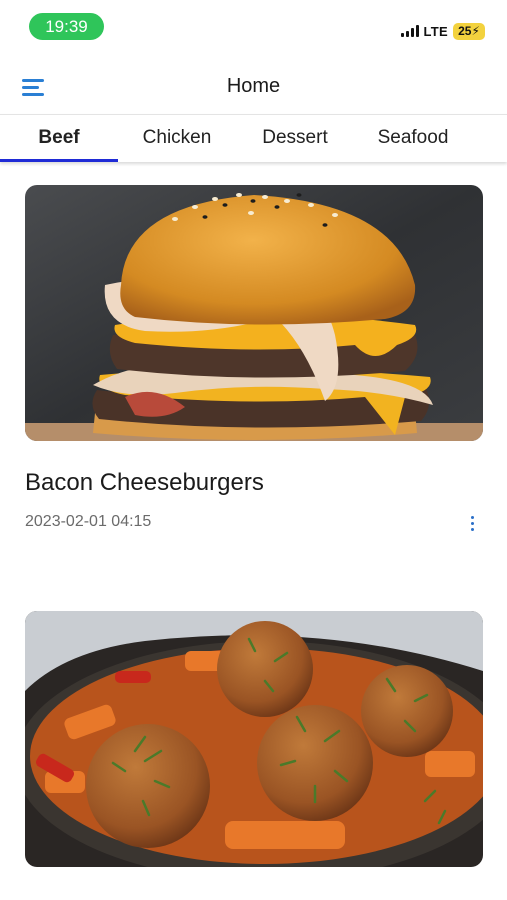 The height and width of the screenshot is (900, 507). What do you see at coordinates (465, 30) in the screenshot?
I see `battery-level: 25` at bounding box center [465, 30].